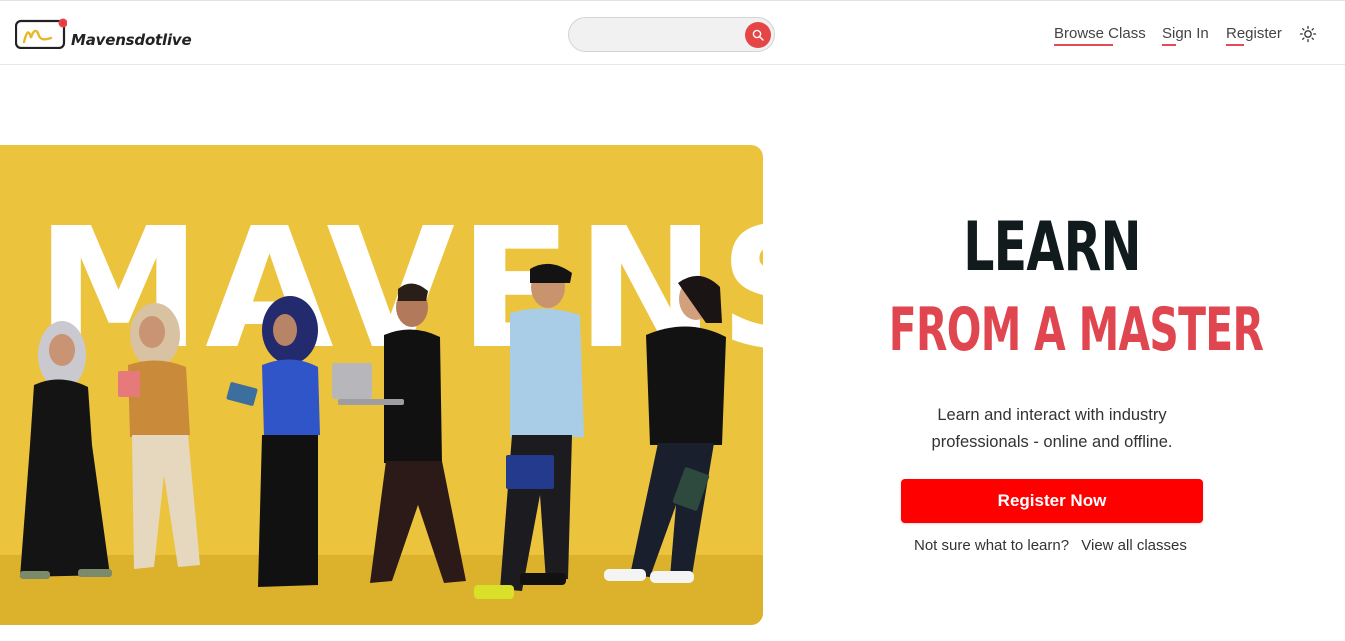 The height and width of the screenshot is (641, 1345). I want to click on view-all-classes-link: View all classes, so click(1134, 545).